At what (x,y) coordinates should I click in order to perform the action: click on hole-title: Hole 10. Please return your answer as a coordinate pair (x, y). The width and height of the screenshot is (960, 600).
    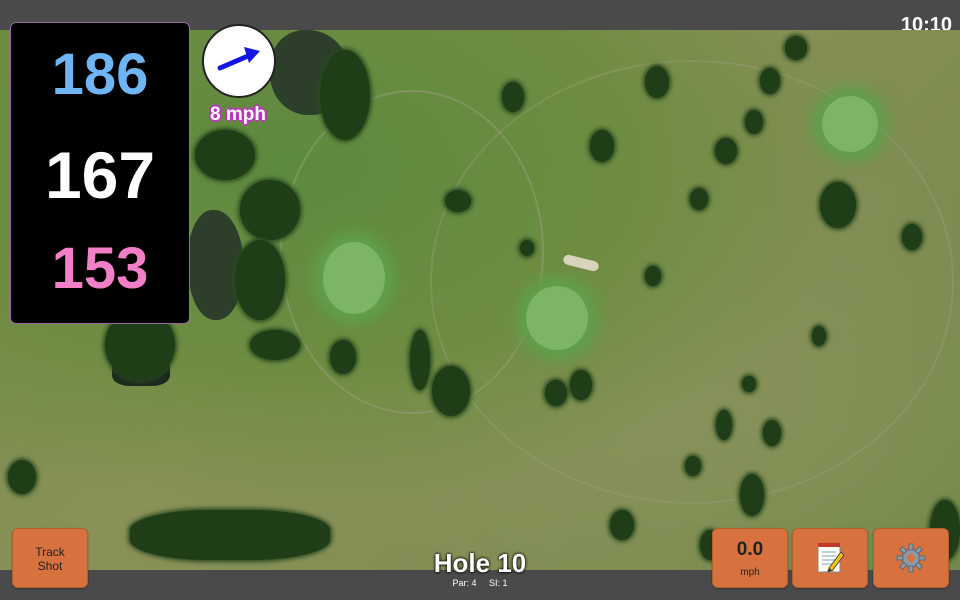
    Looking at the image, I should click on (480, 563).